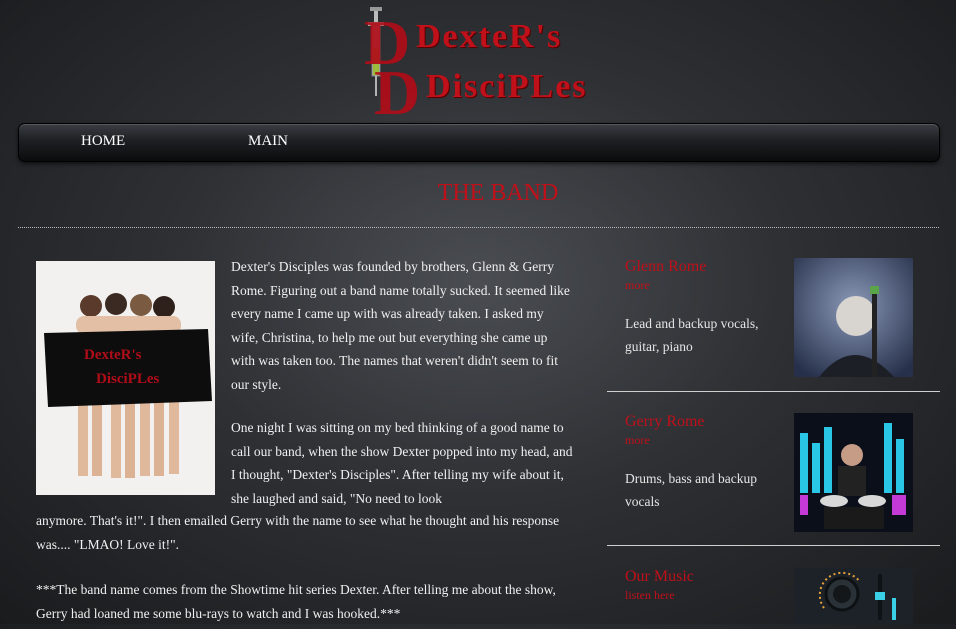 The width and height of the screenshot is (956, 629). What do you see at coordinates (853, 472) in the screenshot?
I see `gerry-rome-photo` at bounding box center [853, 472].